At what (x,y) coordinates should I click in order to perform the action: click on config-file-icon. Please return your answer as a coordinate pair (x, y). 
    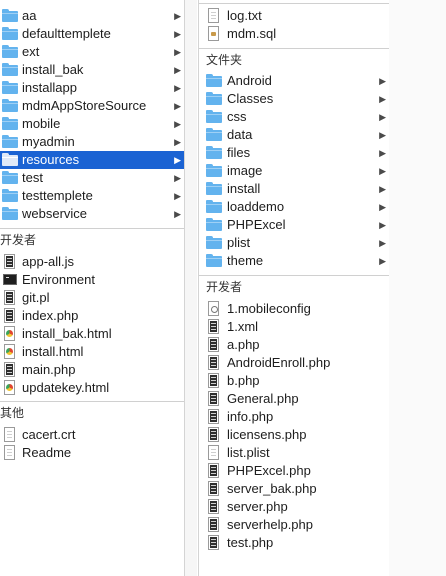
    Looking at the image, I should click on (213, 308).